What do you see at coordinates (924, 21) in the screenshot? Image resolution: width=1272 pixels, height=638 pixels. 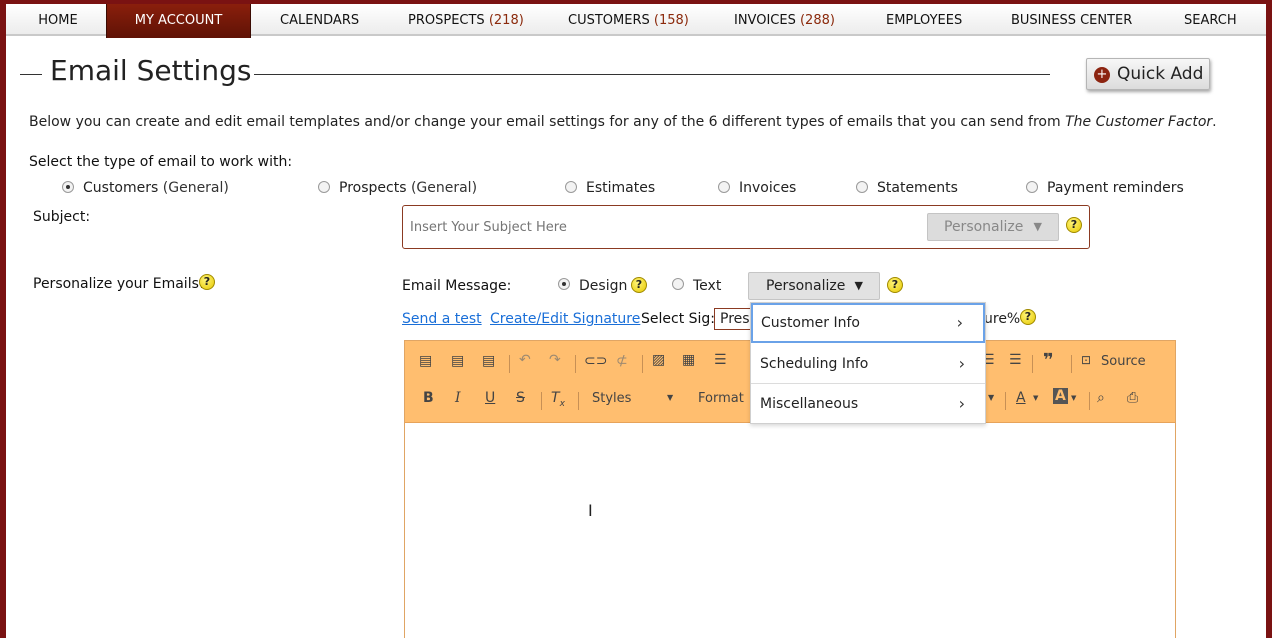 I see `nav-employees: EMPLOYEES` at bounding box center [924, 21].